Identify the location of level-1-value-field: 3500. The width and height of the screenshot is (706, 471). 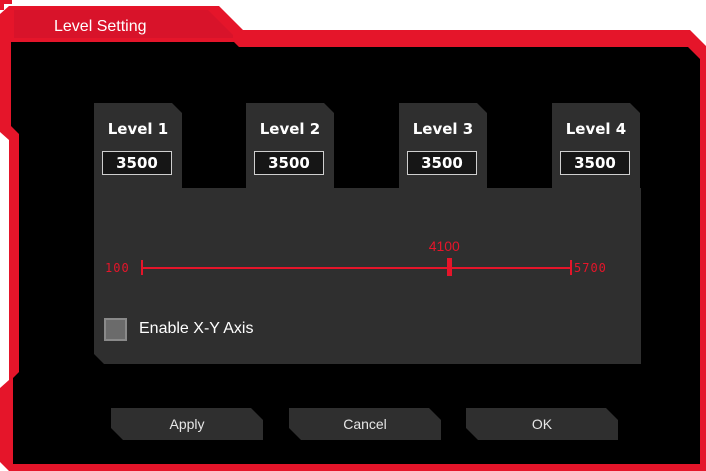
(137, 163).